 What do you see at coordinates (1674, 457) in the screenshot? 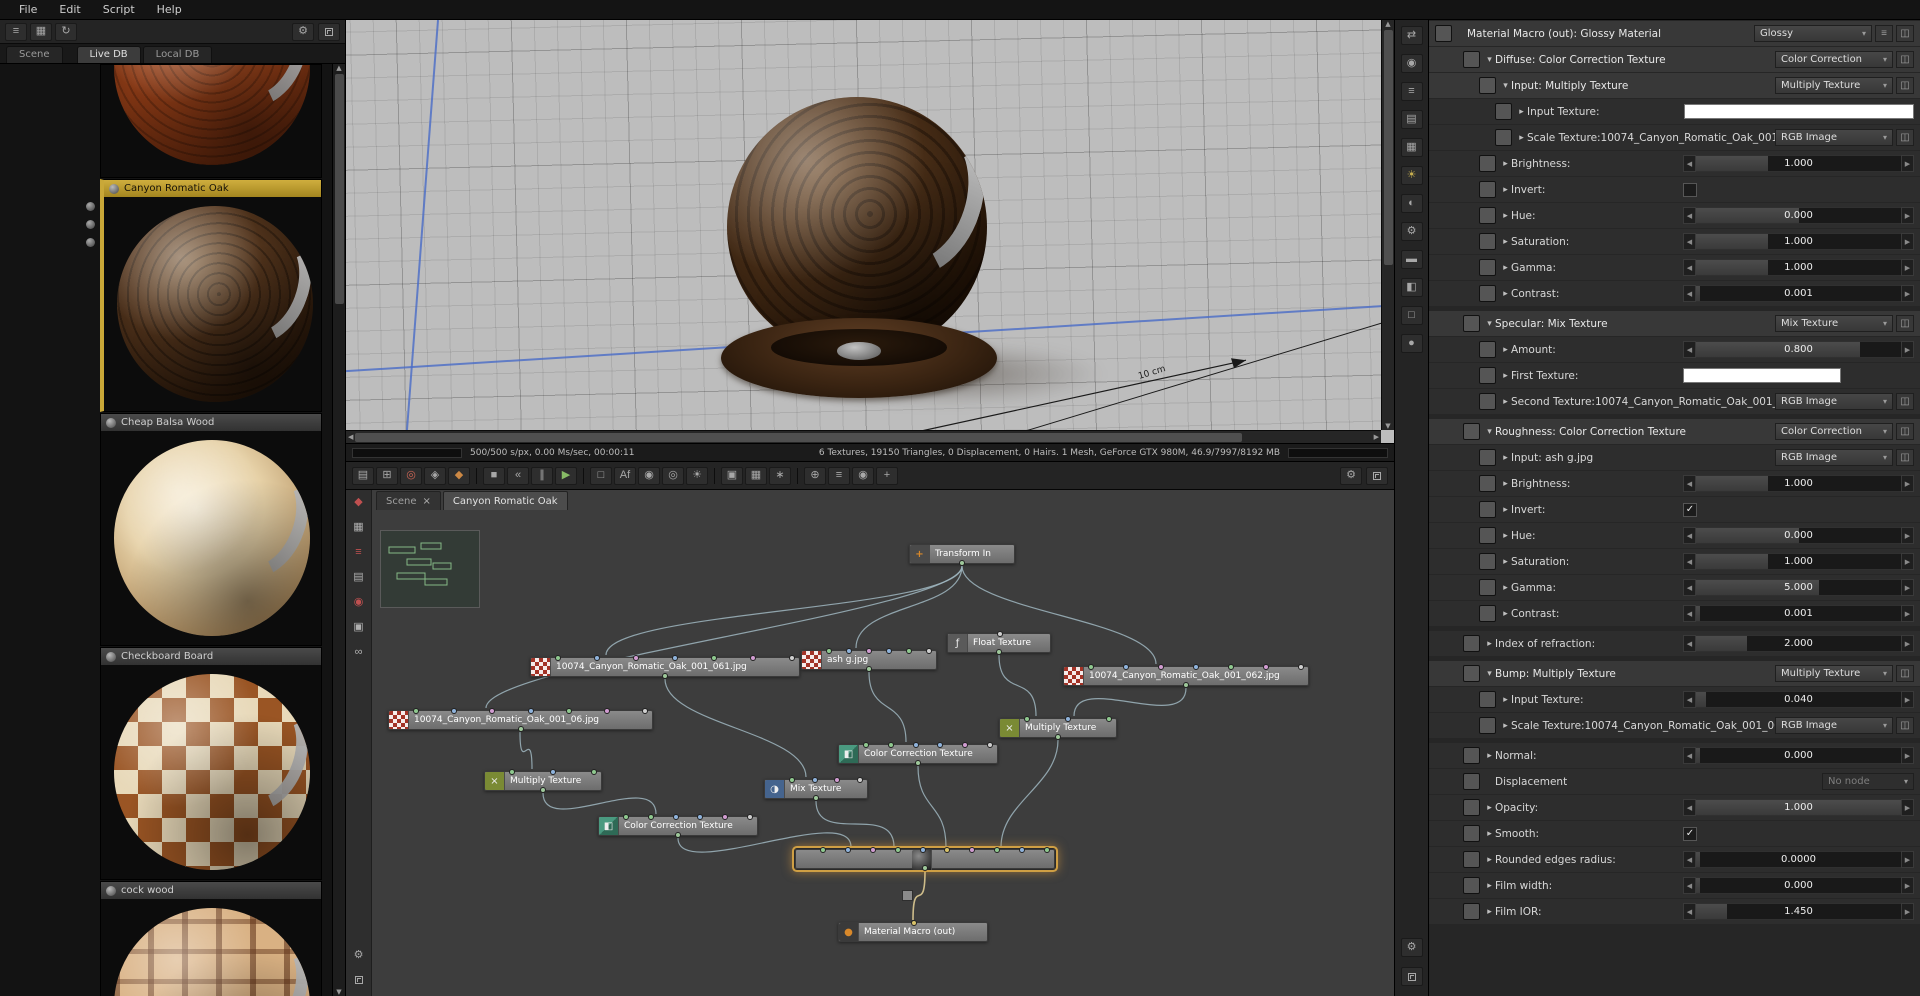
I see `param-input-ash-g-jpg: ▸ Input: ash g.jpg RGB Image ▾ ◫` at bounding box center [1674, 457].